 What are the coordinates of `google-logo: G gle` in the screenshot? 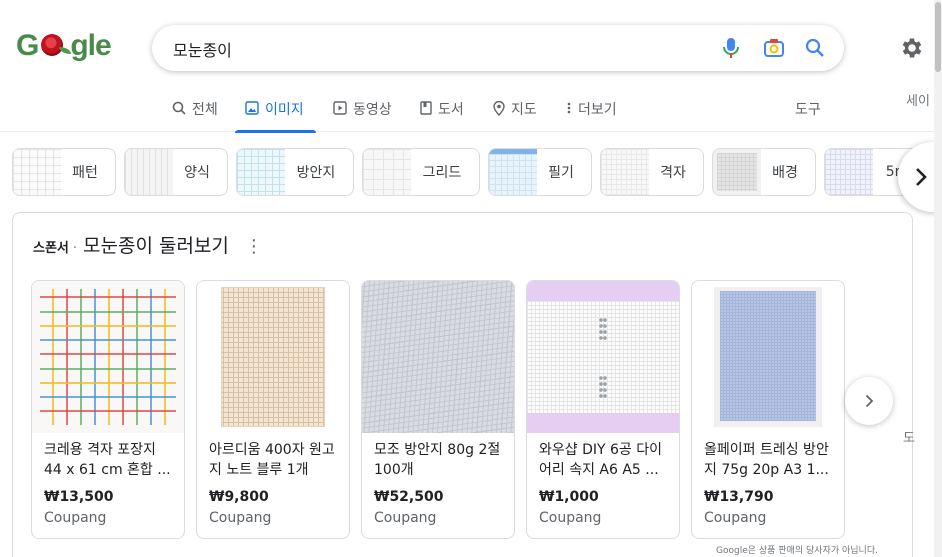 It's located at (64, 46).